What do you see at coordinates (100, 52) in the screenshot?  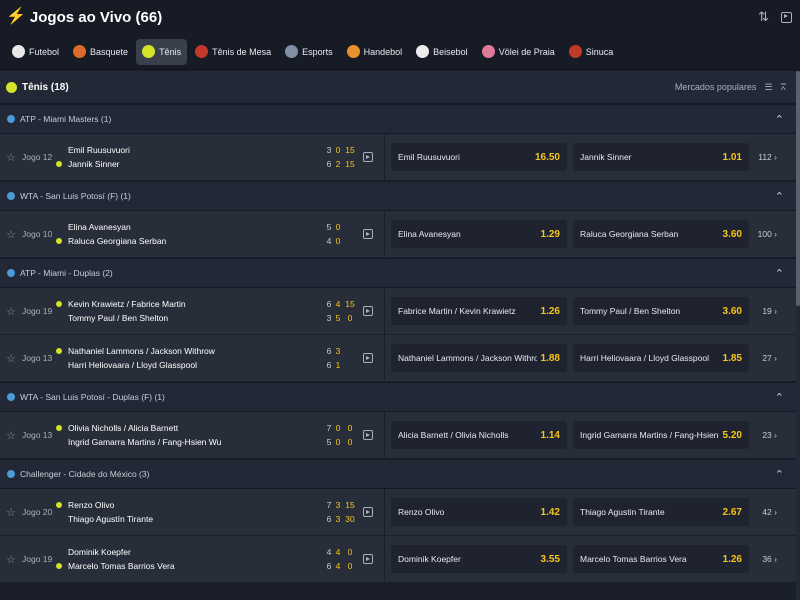 I see `tab-basquete: Basquete` at bounding box center [100, 52].